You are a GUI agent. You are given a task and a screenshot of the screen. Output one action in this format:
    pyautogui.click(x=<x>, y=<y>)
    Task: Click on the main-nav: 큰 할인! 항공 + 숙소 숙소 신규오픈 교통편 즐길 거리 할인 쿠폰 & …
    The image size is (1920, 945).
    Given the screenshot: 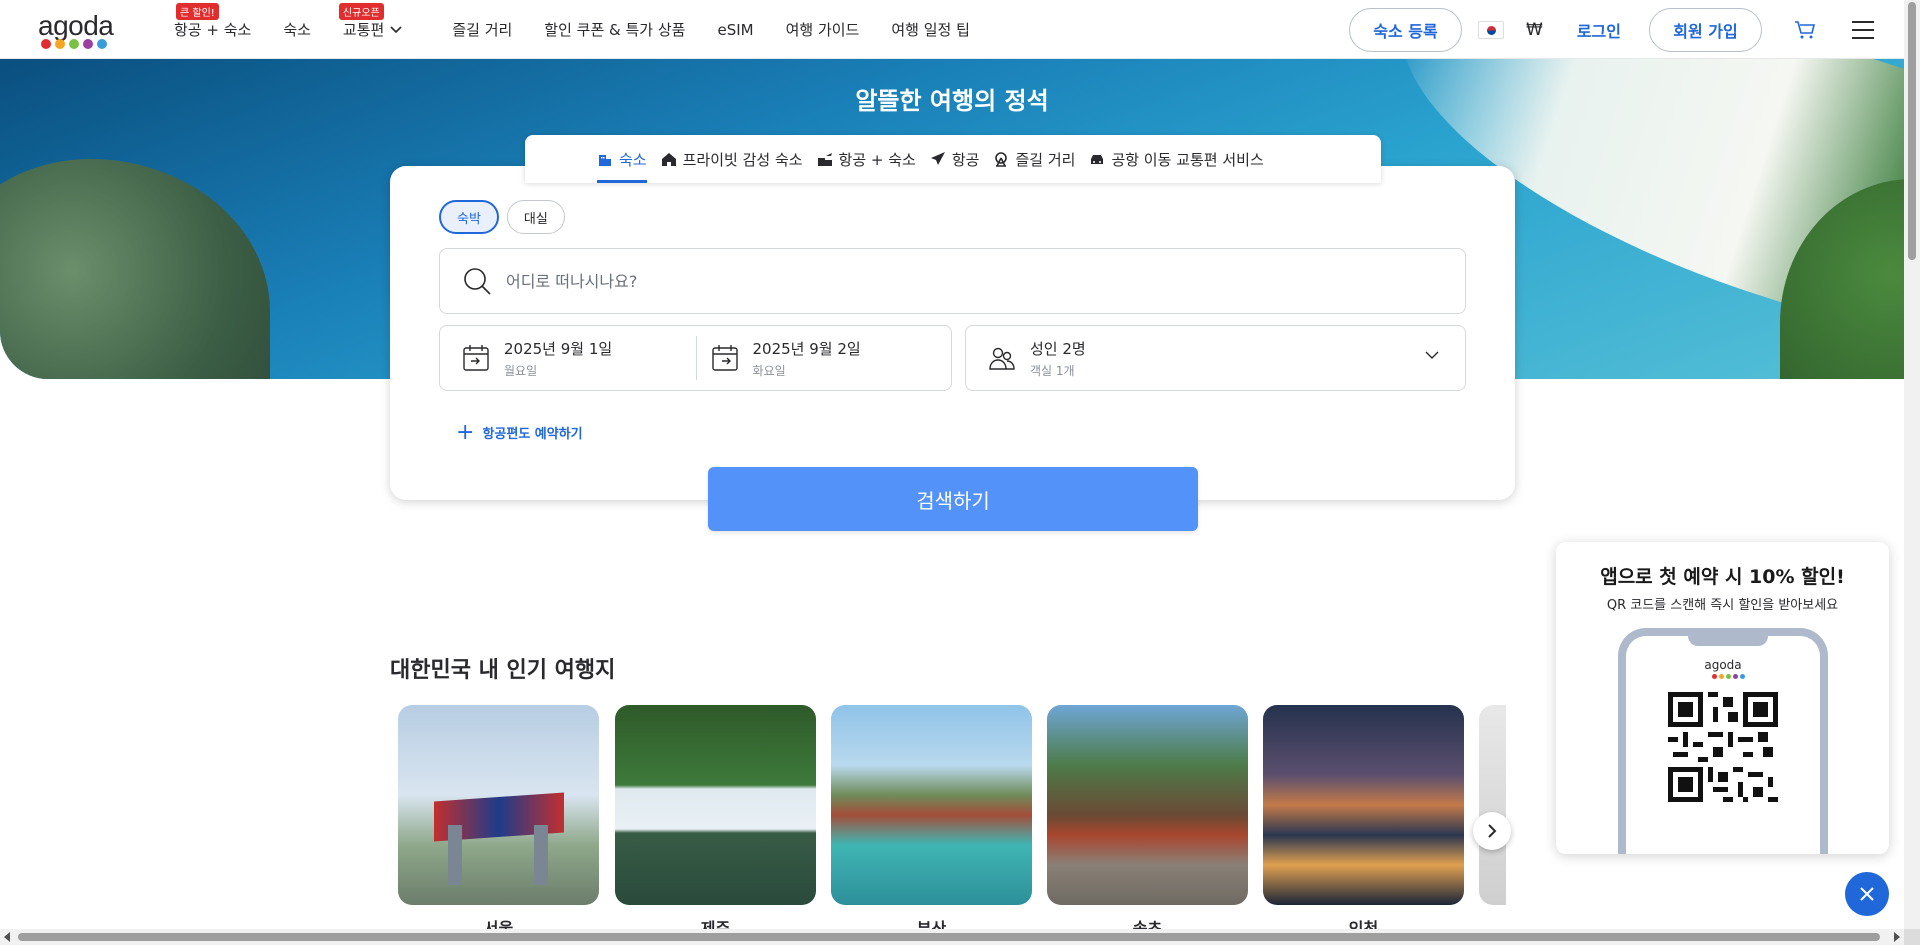 What is the action you would take?
    pyautogui.click(x=588, y=29)
    